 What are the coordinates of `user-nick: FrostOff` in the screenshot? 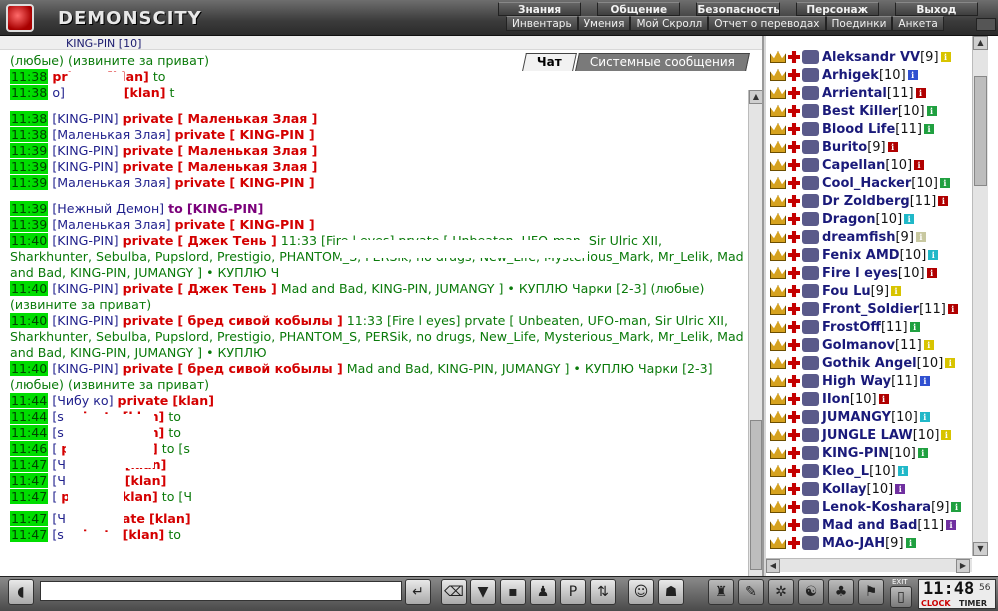 It's located at (851, 327).